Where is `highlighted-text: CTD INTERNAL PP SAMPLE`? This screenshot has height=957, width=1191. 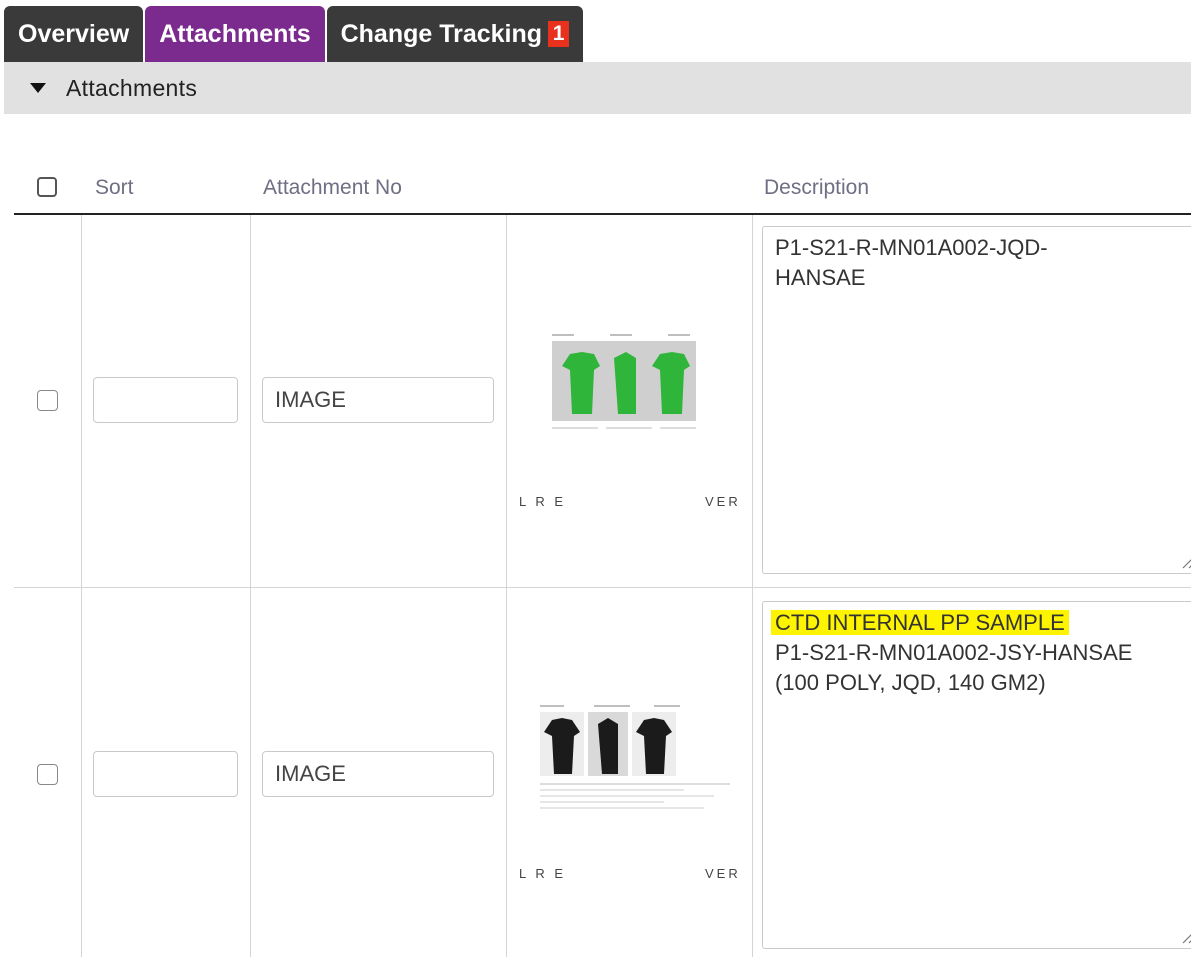
highlighted-text: CTD INTERNAL PP SAMPLE is located at coordinates (920, 622).